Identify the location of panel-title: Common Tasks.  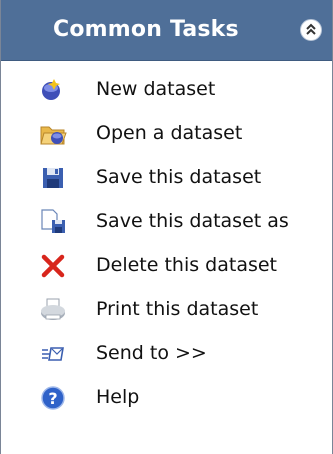
(146, 29).